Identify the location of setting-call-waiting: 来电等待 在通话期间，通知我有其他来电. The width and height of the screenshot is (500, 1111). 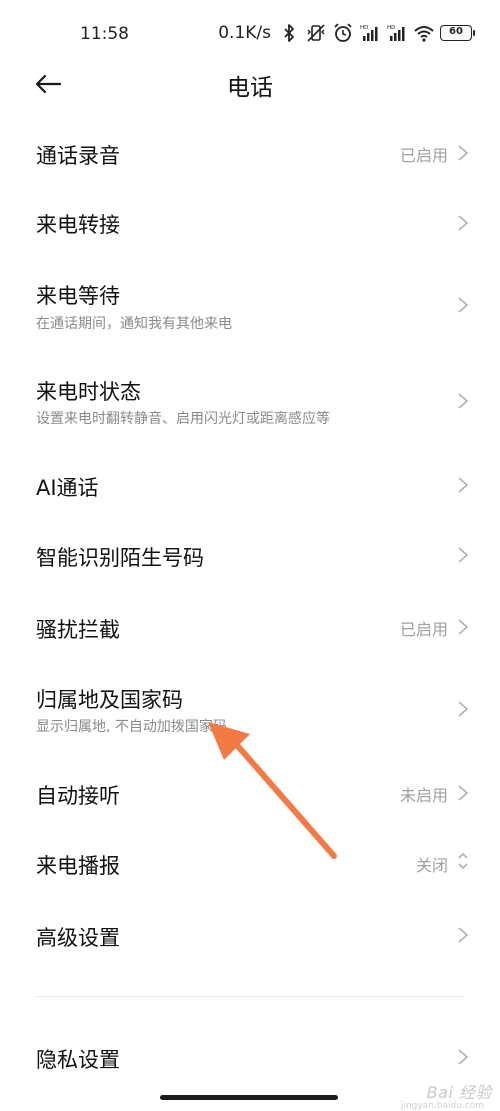
(250, 305).